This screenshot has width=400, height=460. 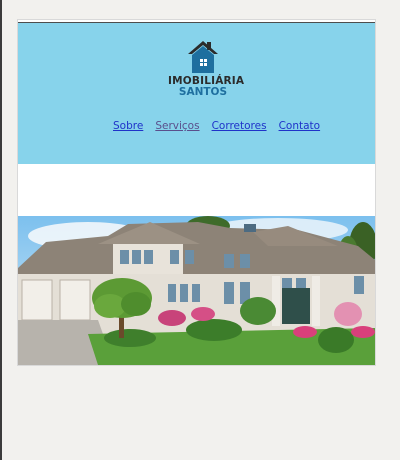 I want to click on brand-name-line2: SANTOS, so click(x=203, y=92).